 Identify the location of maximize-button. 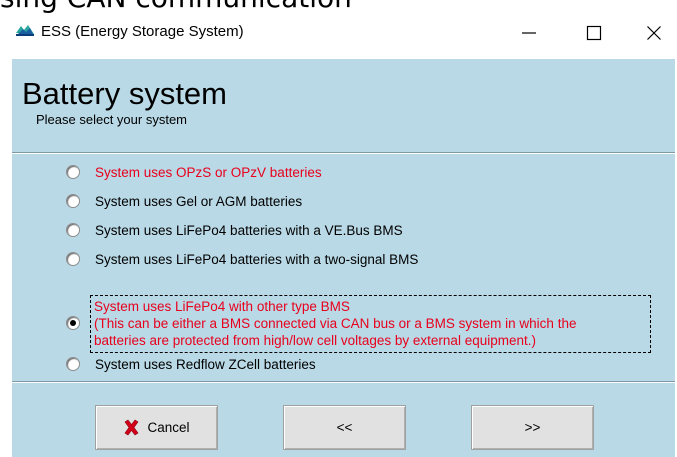
(594, 33).